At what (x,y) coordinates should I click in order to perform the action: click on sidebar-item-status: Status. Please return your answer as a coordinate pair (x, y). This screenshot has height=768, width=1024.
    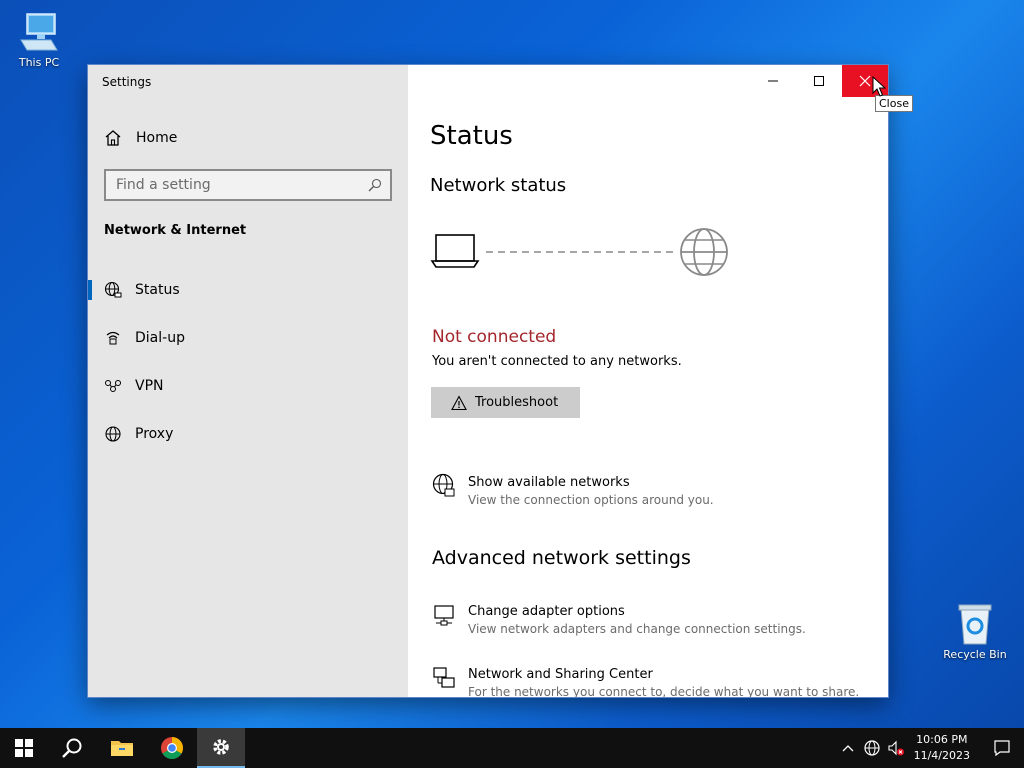
    Looking at the image, I should click on (248, 290).